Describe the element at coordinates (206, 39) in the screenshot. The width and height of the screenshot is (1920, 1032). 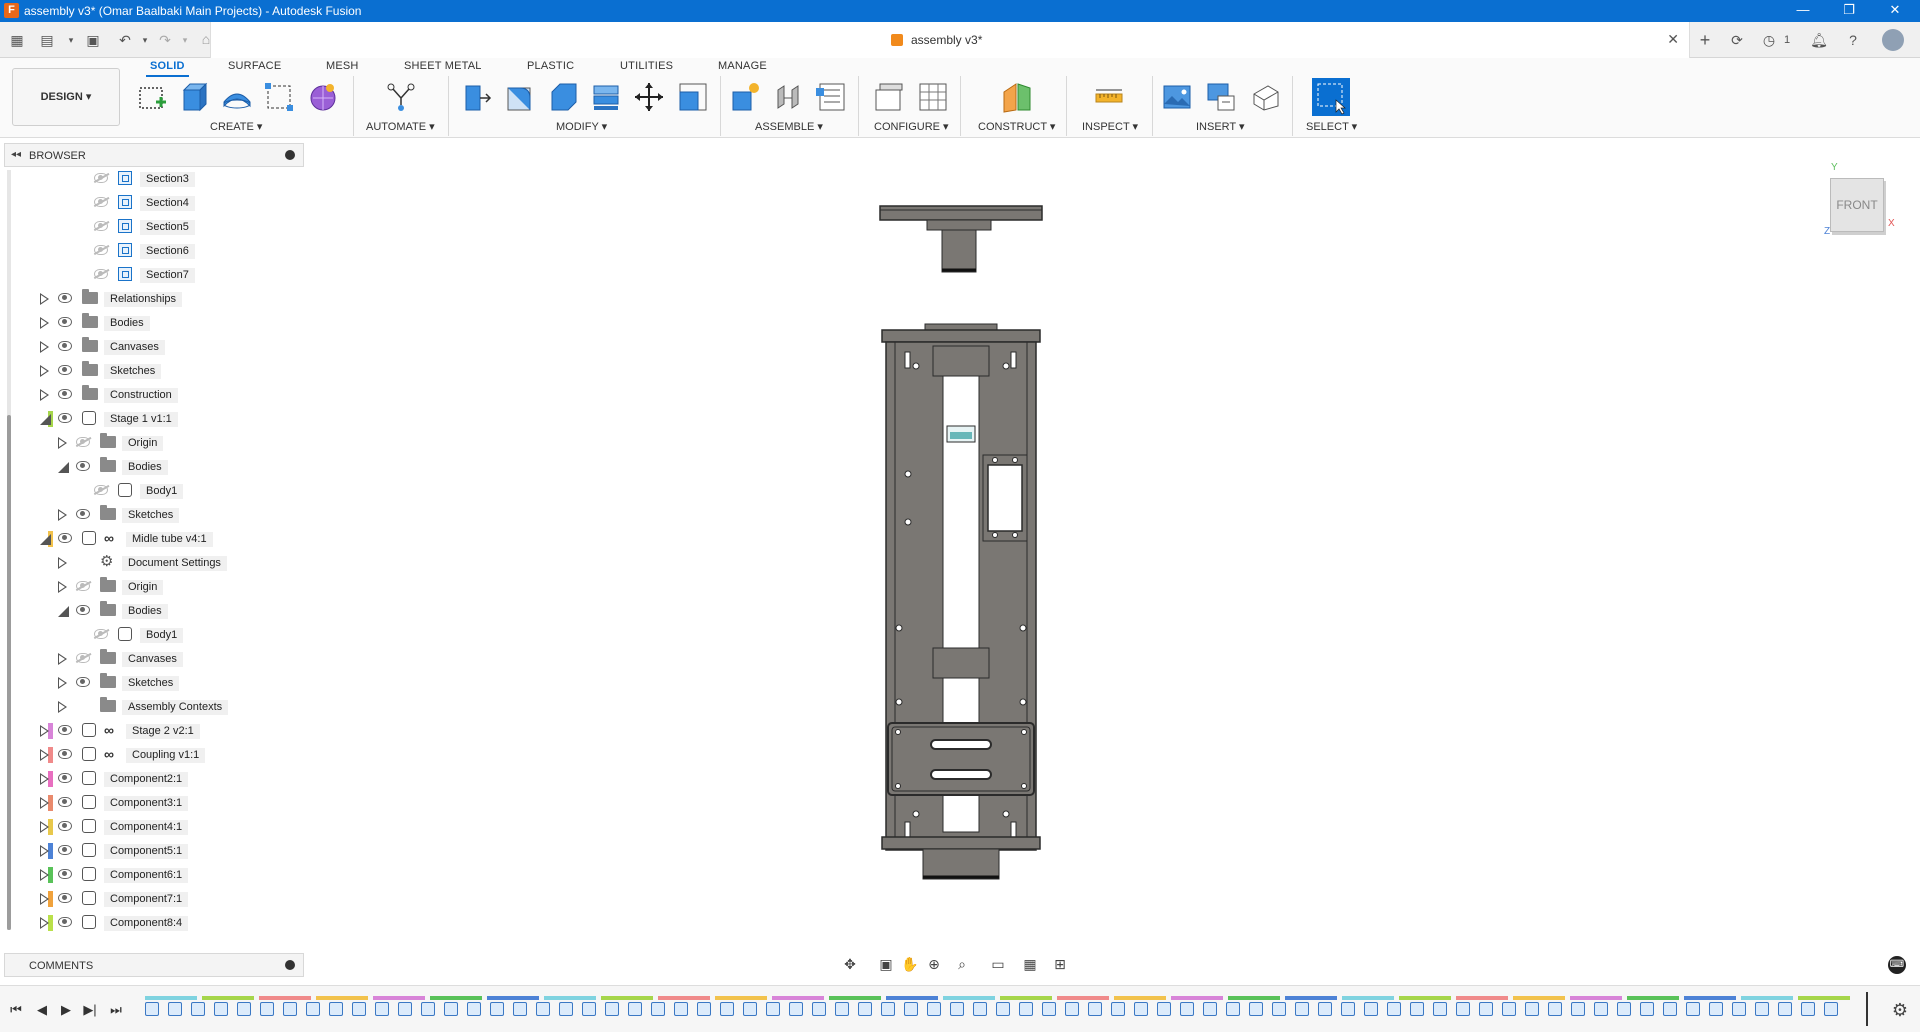
I see `home-icon: ⌂` at that location.